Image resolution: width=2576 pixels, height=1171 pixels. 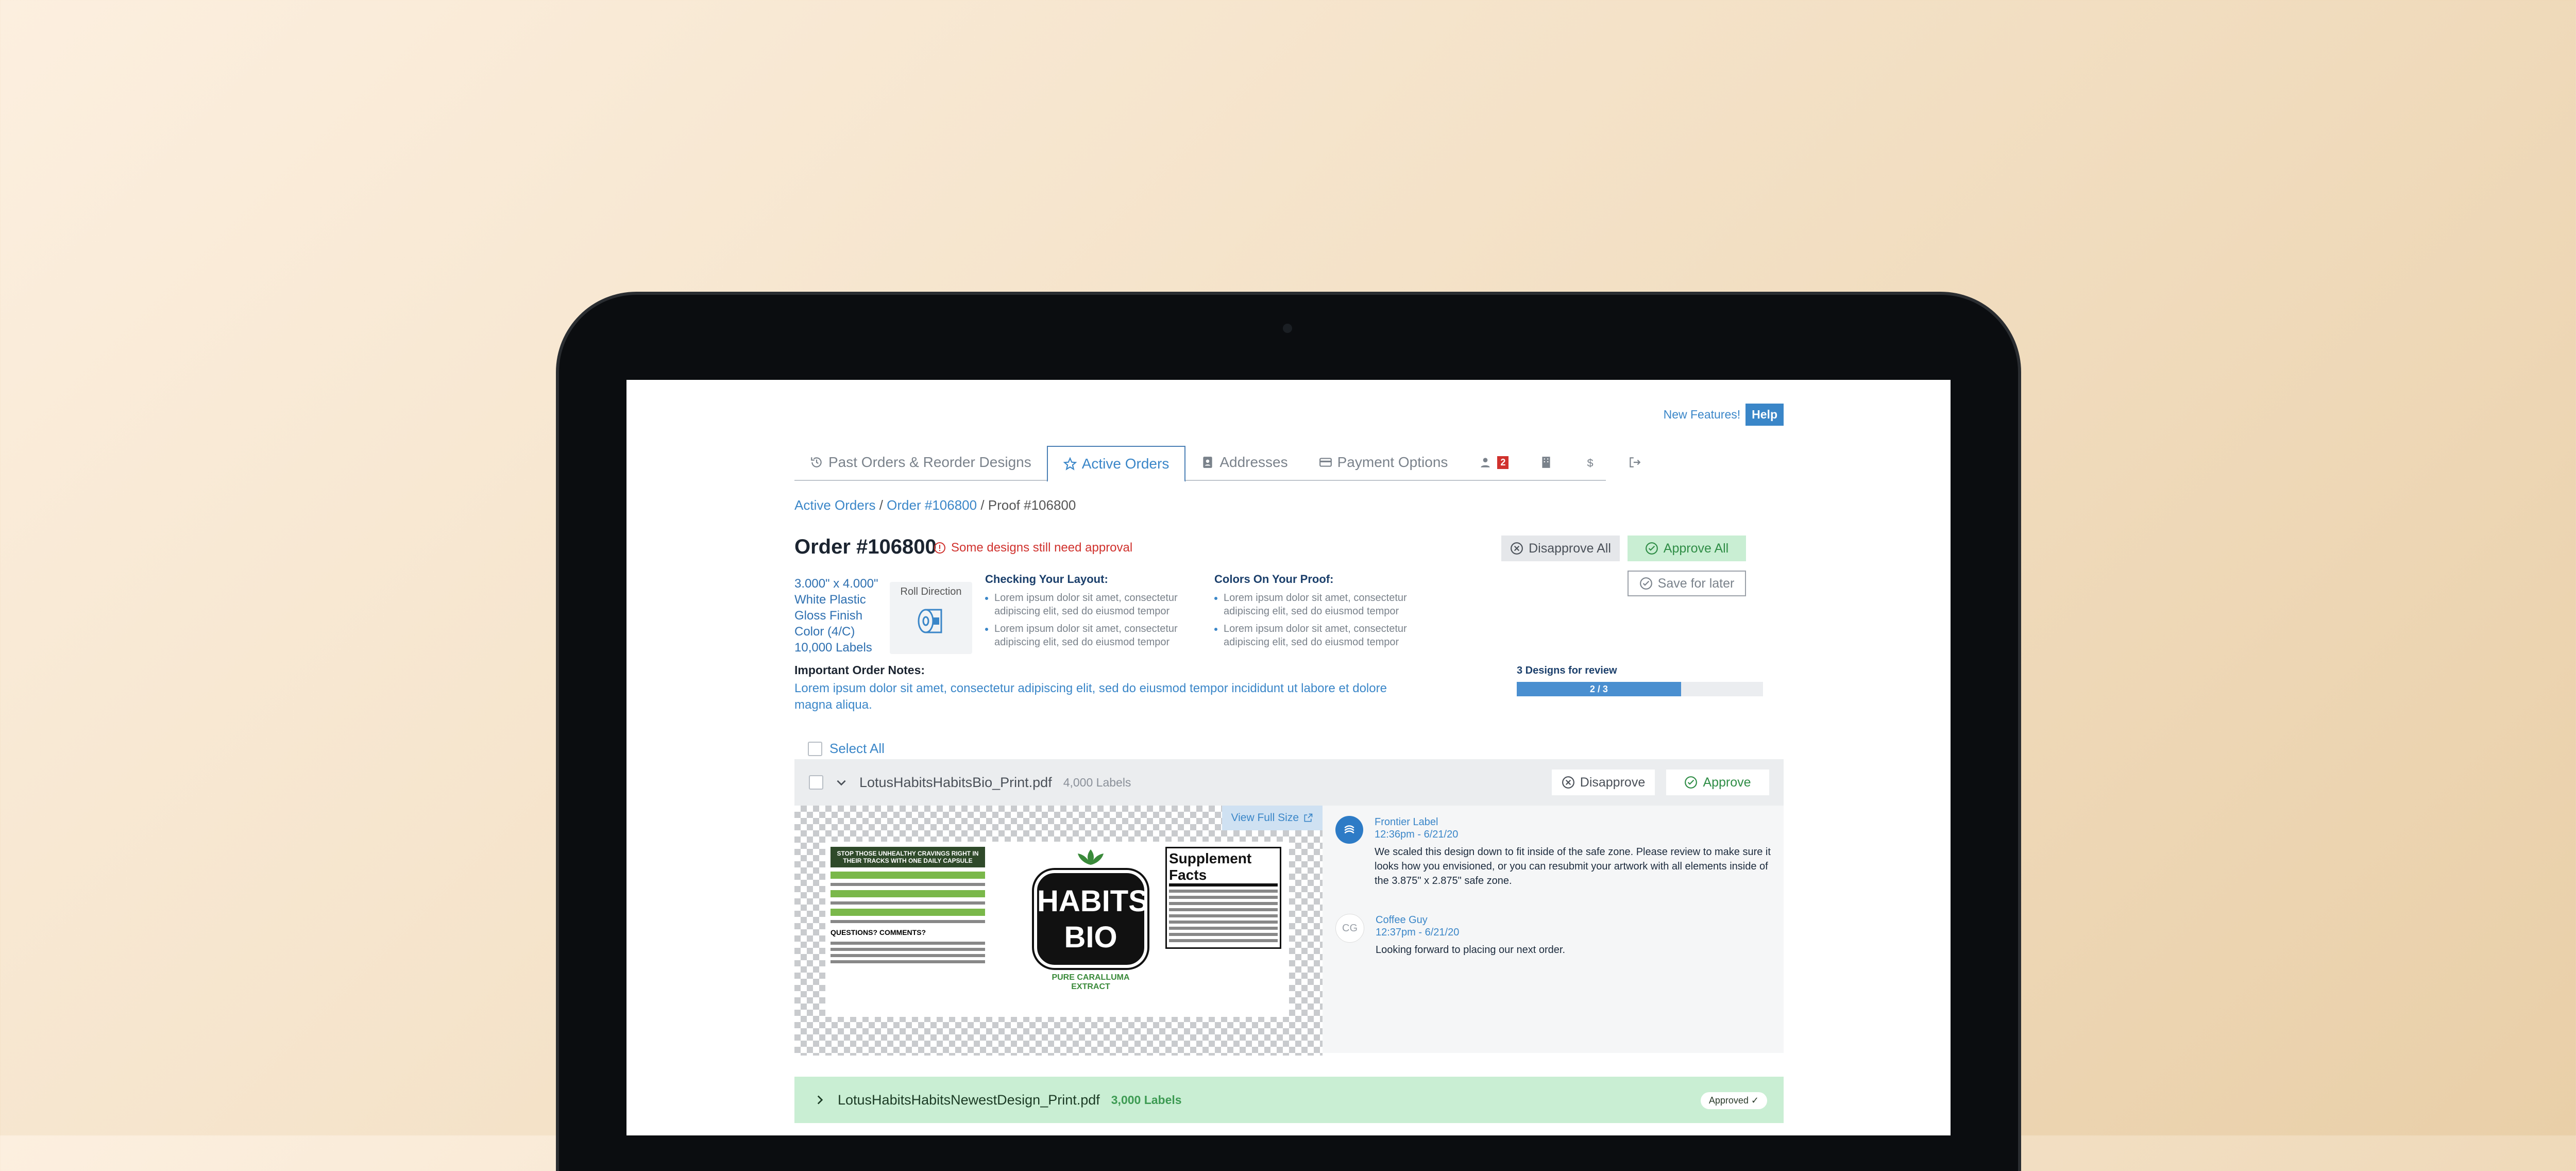 What do you see at coordinates (1687, 583) in the screenshot?
I see `save-for-later-button: Save for later` at bounding box center [1687, 583].